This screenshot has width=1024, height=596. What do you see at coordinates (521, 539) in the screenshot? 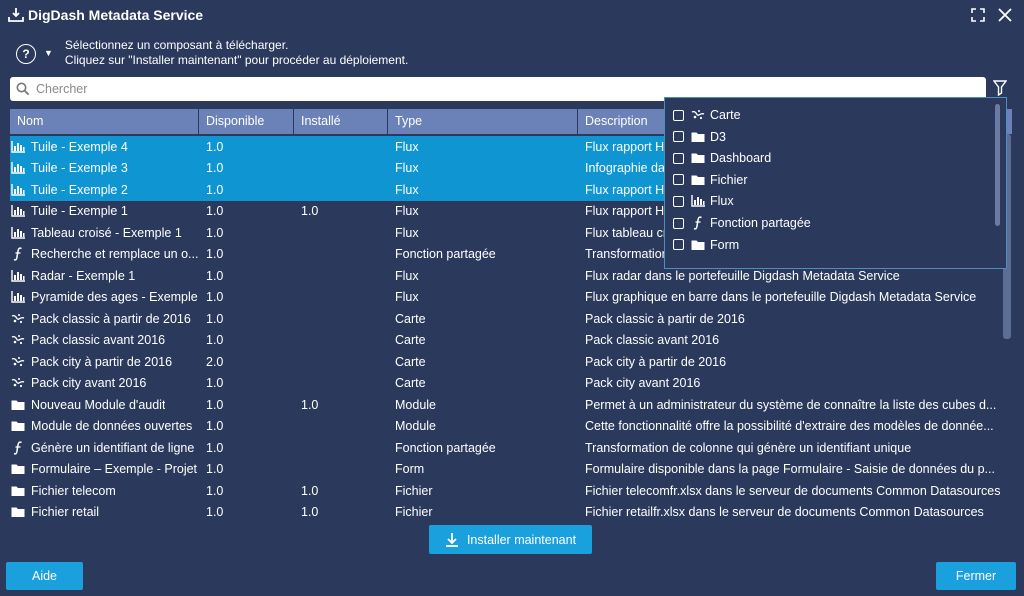
I see `install-now-label: Installer maintenant` at bounding box center [521, 539].